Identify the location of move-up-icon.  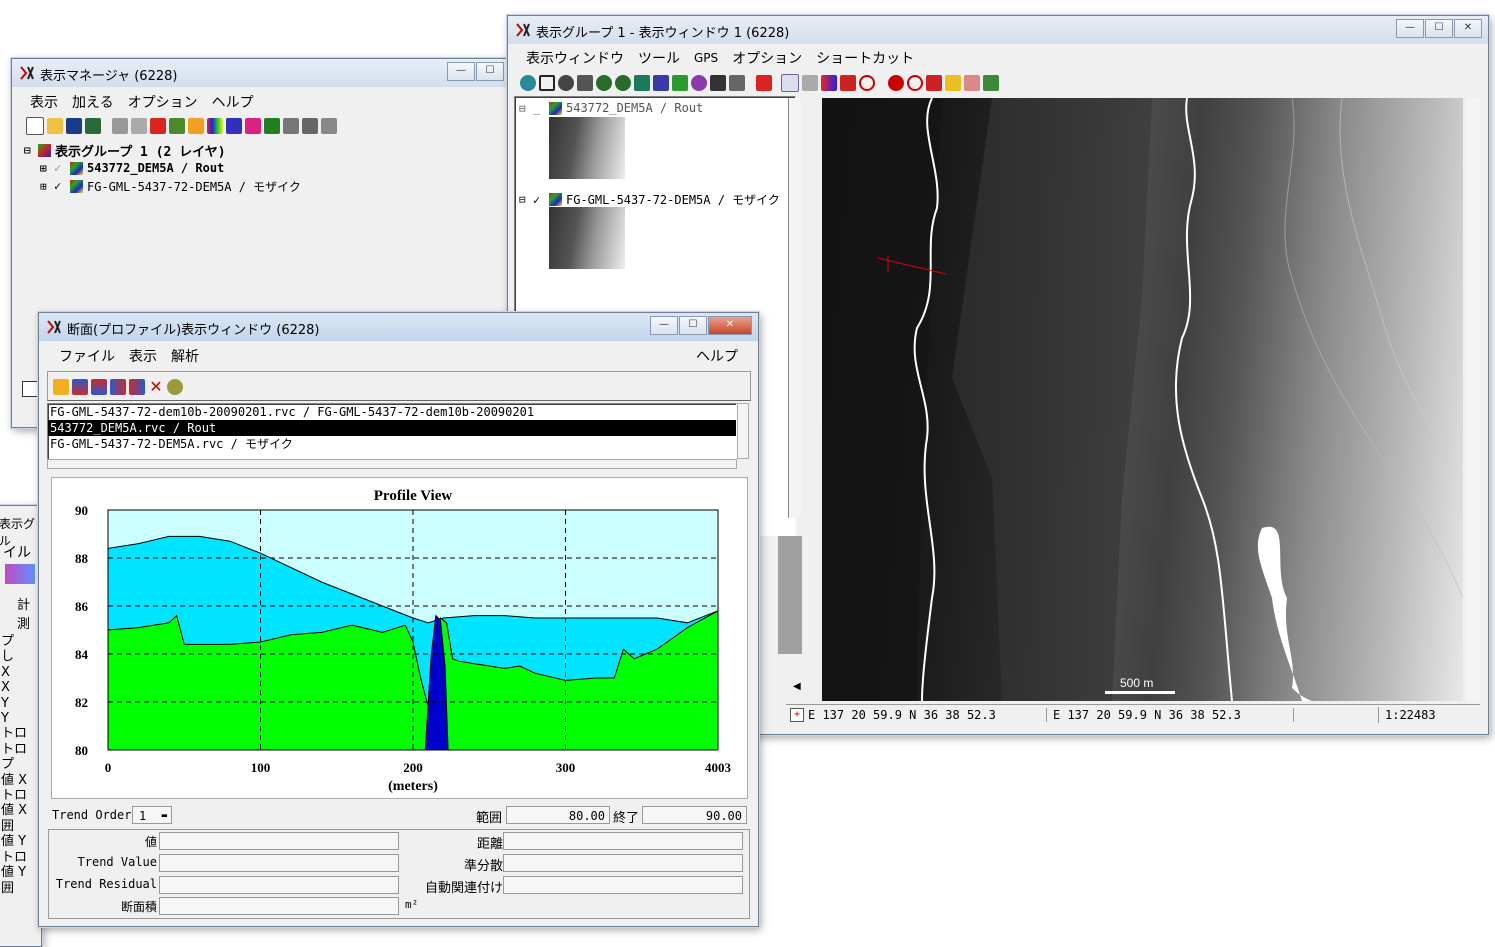
(80, 387).